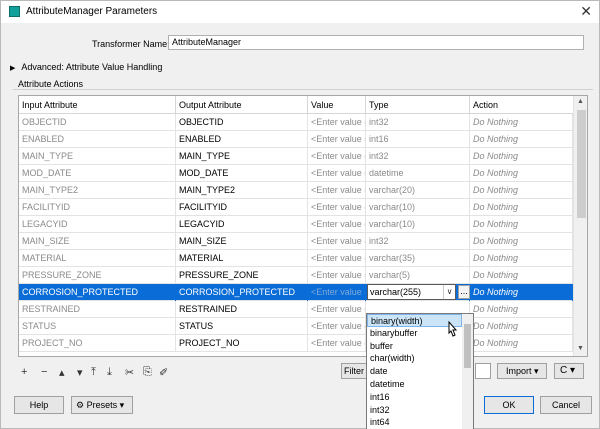 The width and height of the screenshot is (600, 429). I want to click on move-down-icon: ▾, so click(80, 372).